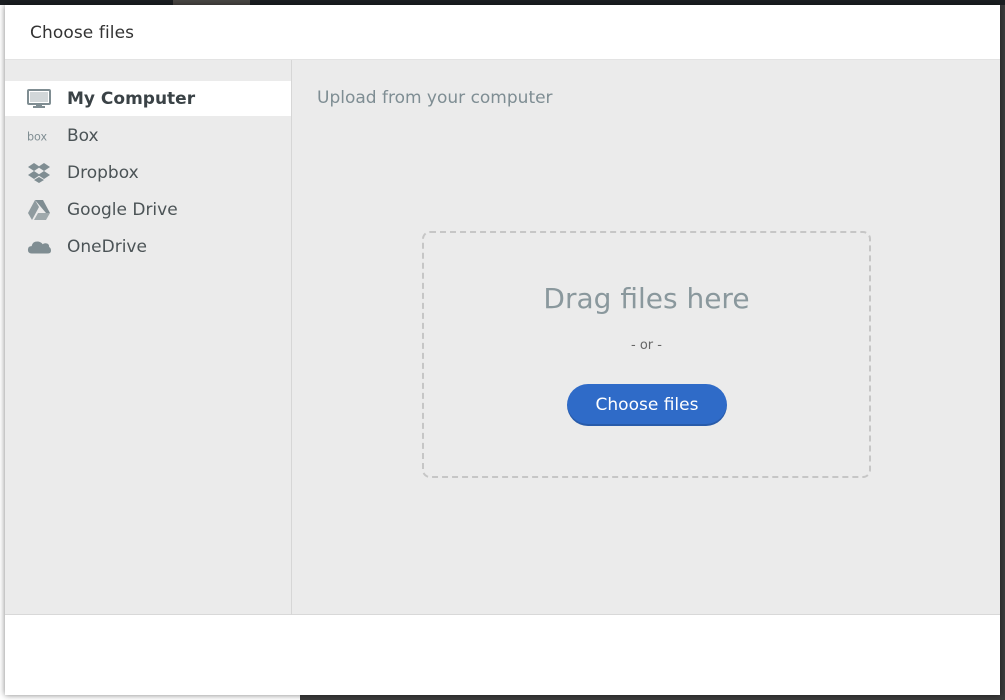  I want to click on svg-text: box, so click(37, 136).